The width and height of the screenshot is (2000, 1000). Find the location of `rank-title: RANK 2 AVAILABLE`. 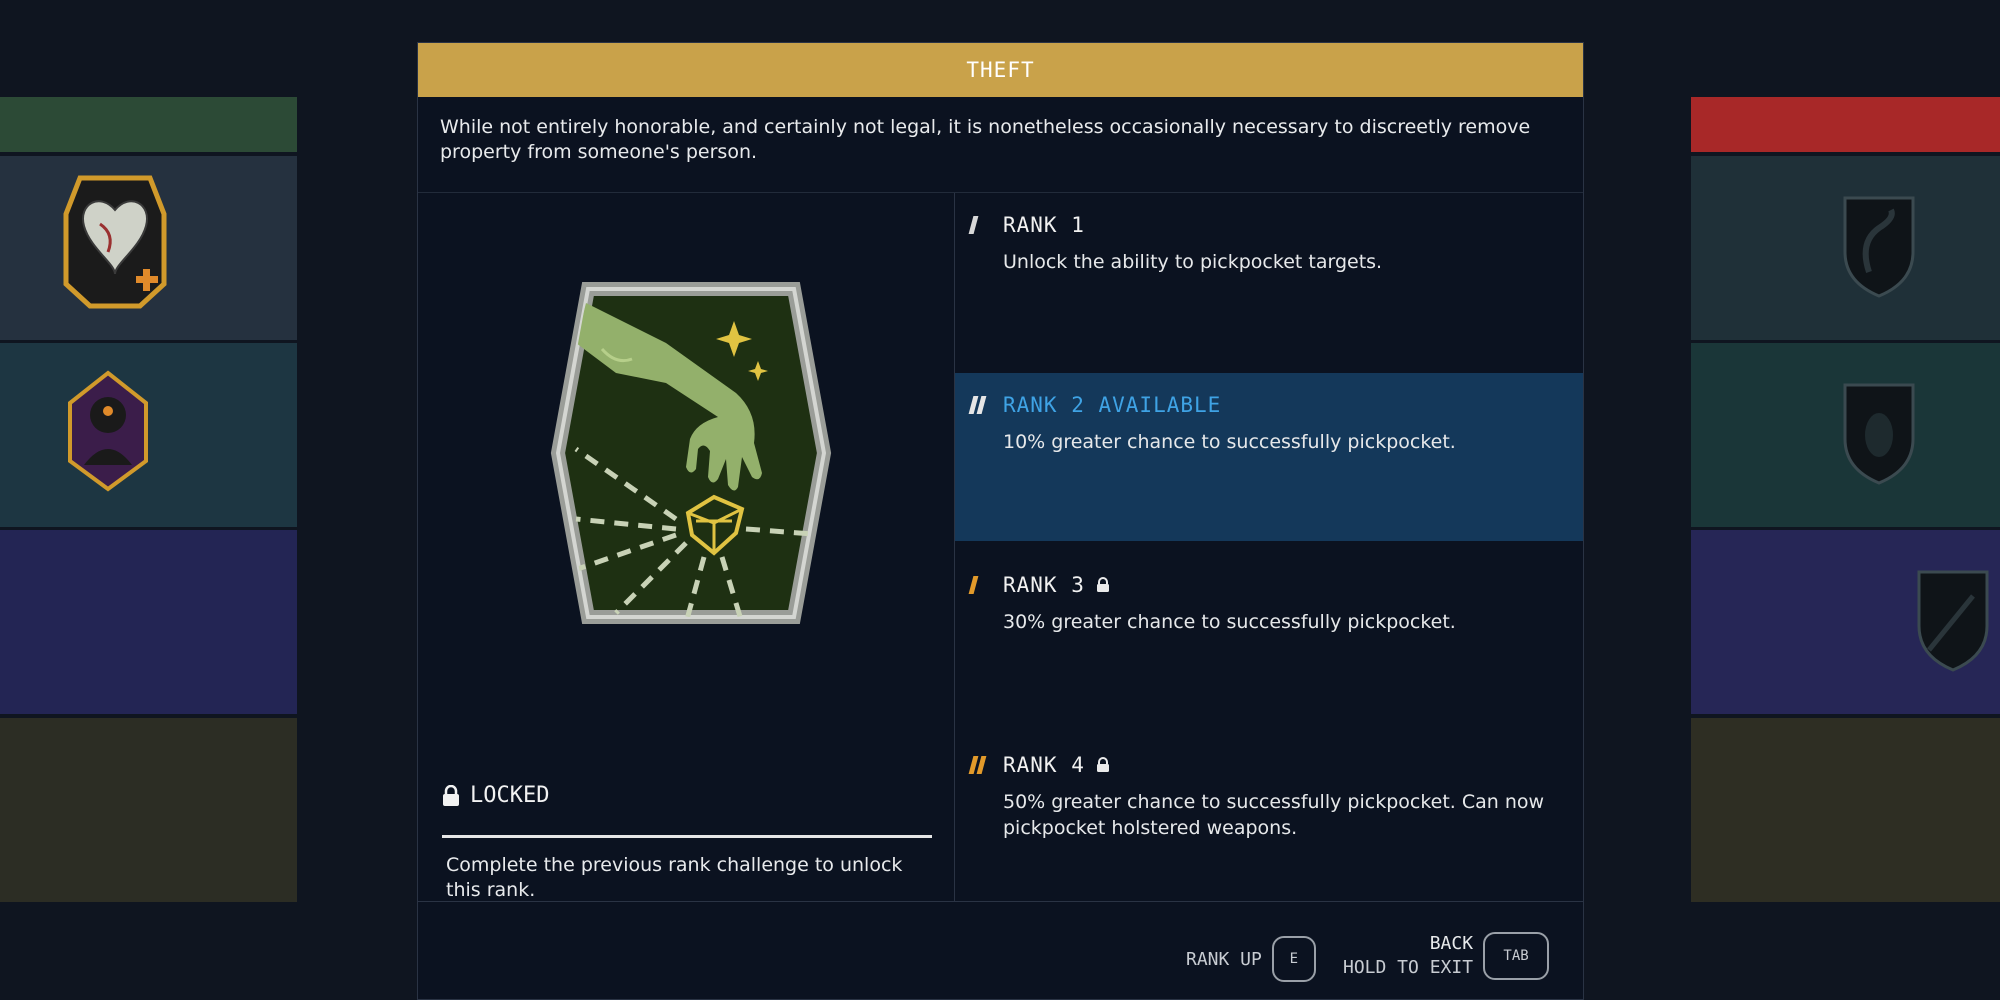

rank-title: RANK 2 AVAILABLE is located at coordinates (1112, 405).